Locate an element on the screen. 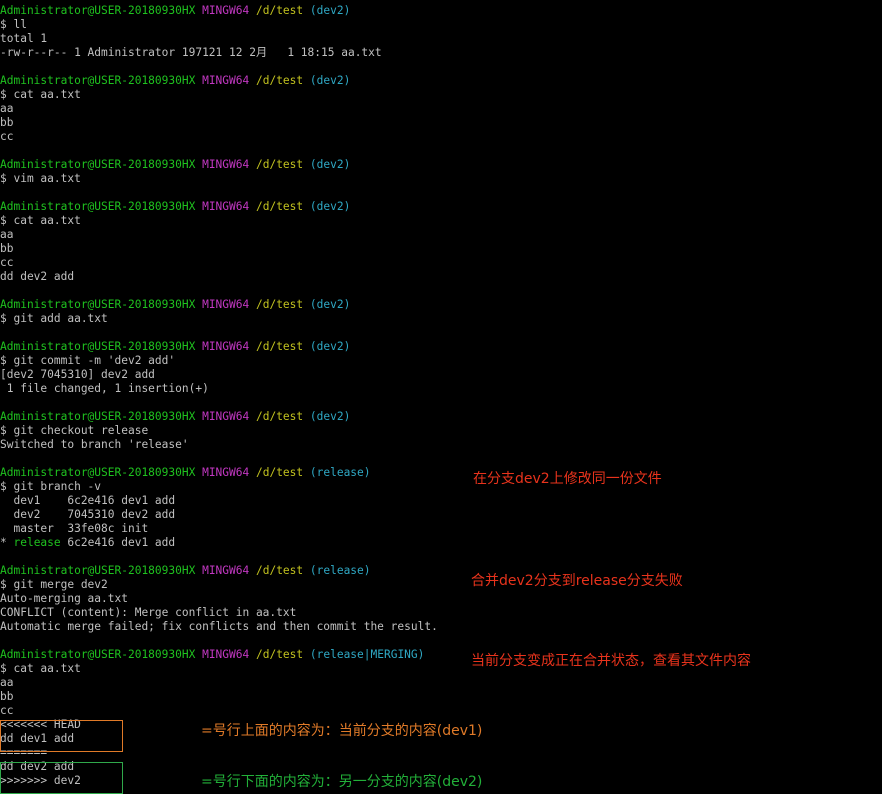 This screenshot has width=882, height=794. output-line: $ vim aa.txt is located at coordinates (40, 178).